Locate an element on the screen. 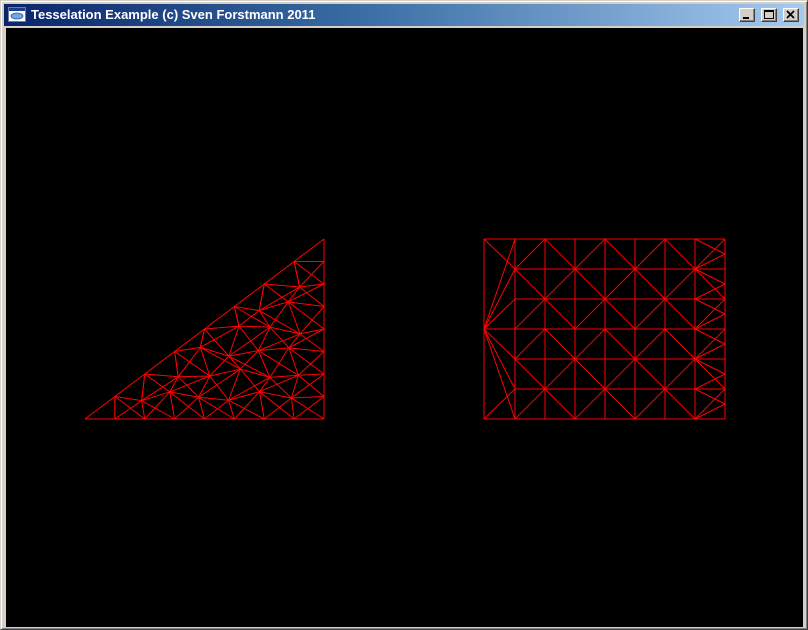 This screenshot has width=808, height=630. maximize-icon is located at coordinates (769, 15).